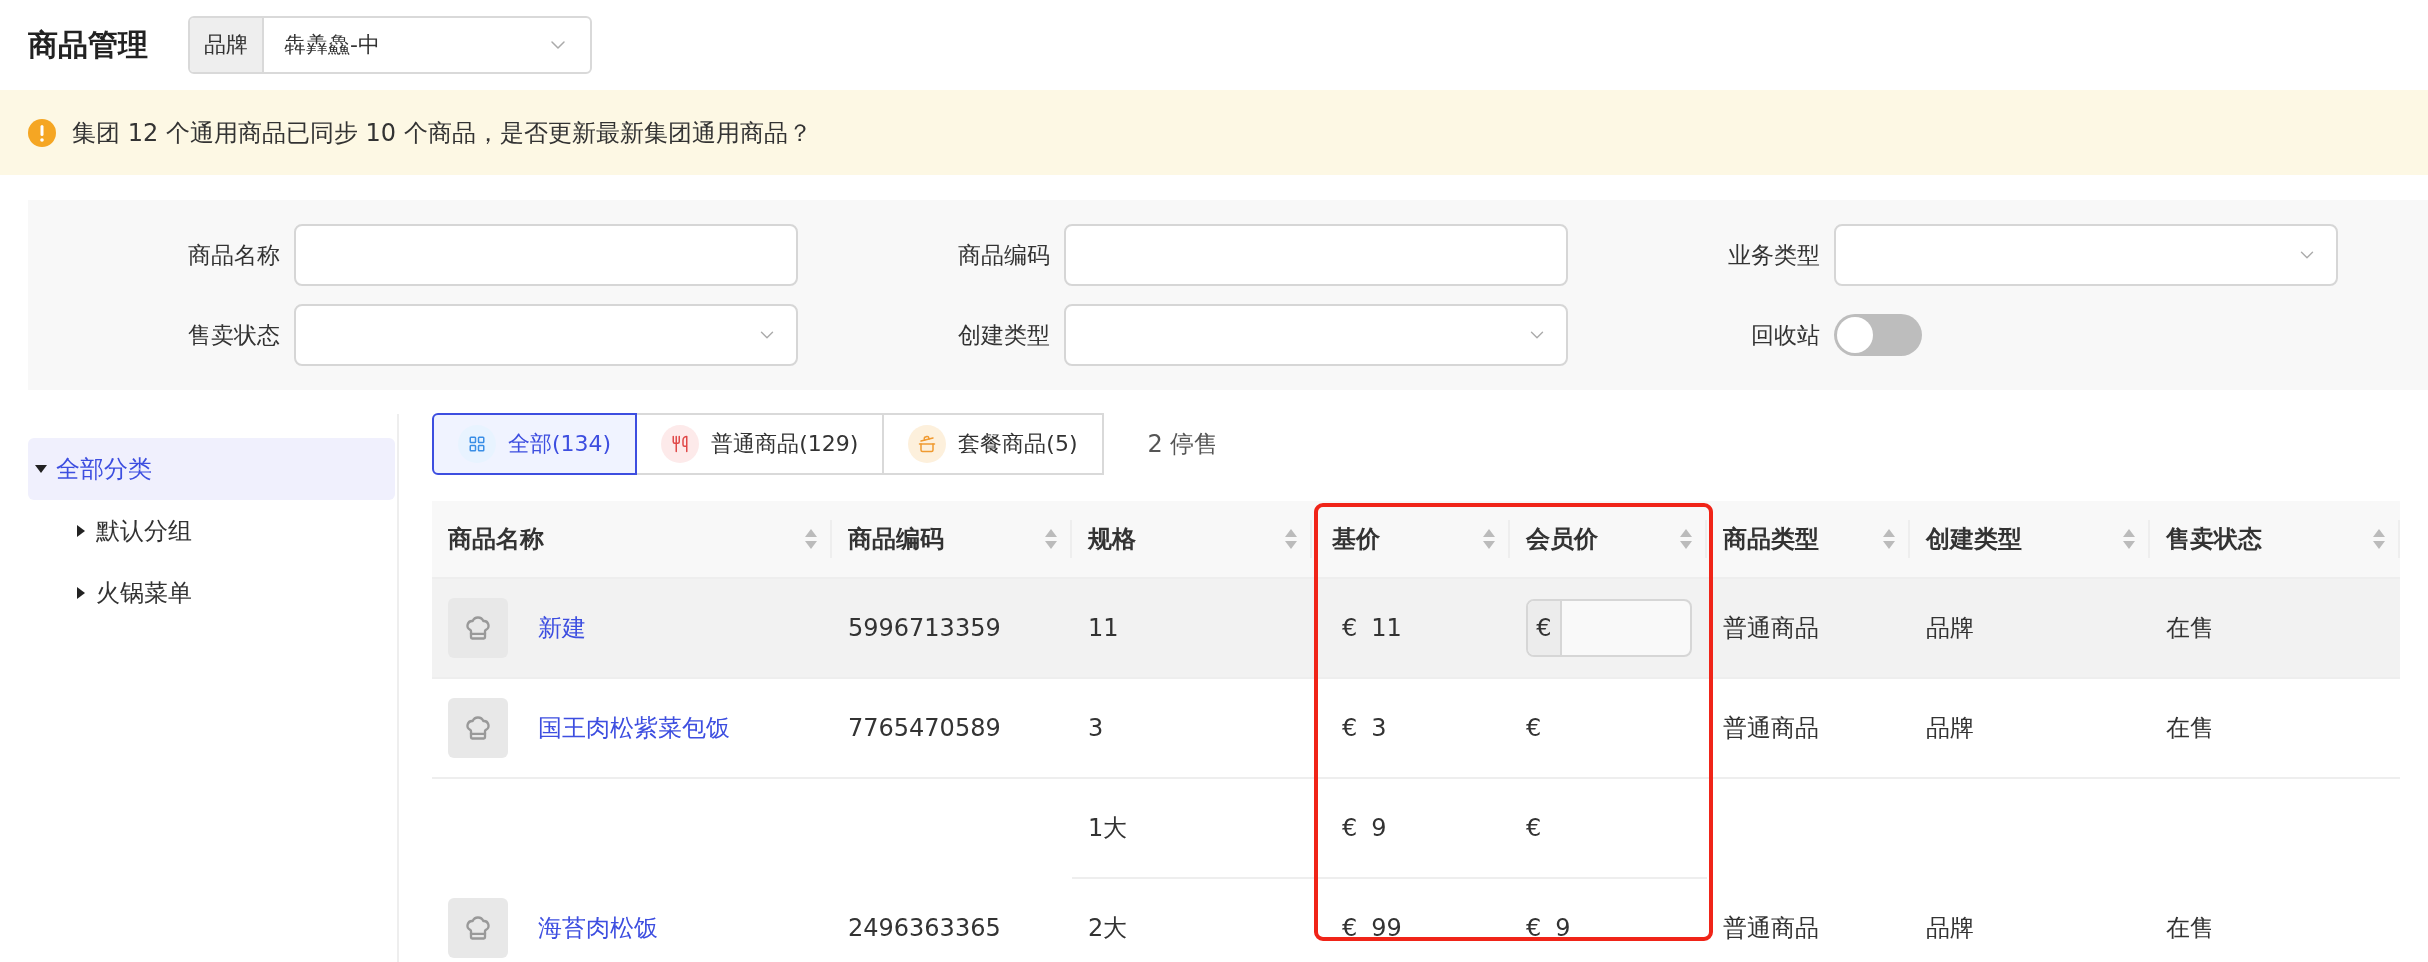  I want to click on product-name-link: 海苔肉松饭, so click(598, 928).